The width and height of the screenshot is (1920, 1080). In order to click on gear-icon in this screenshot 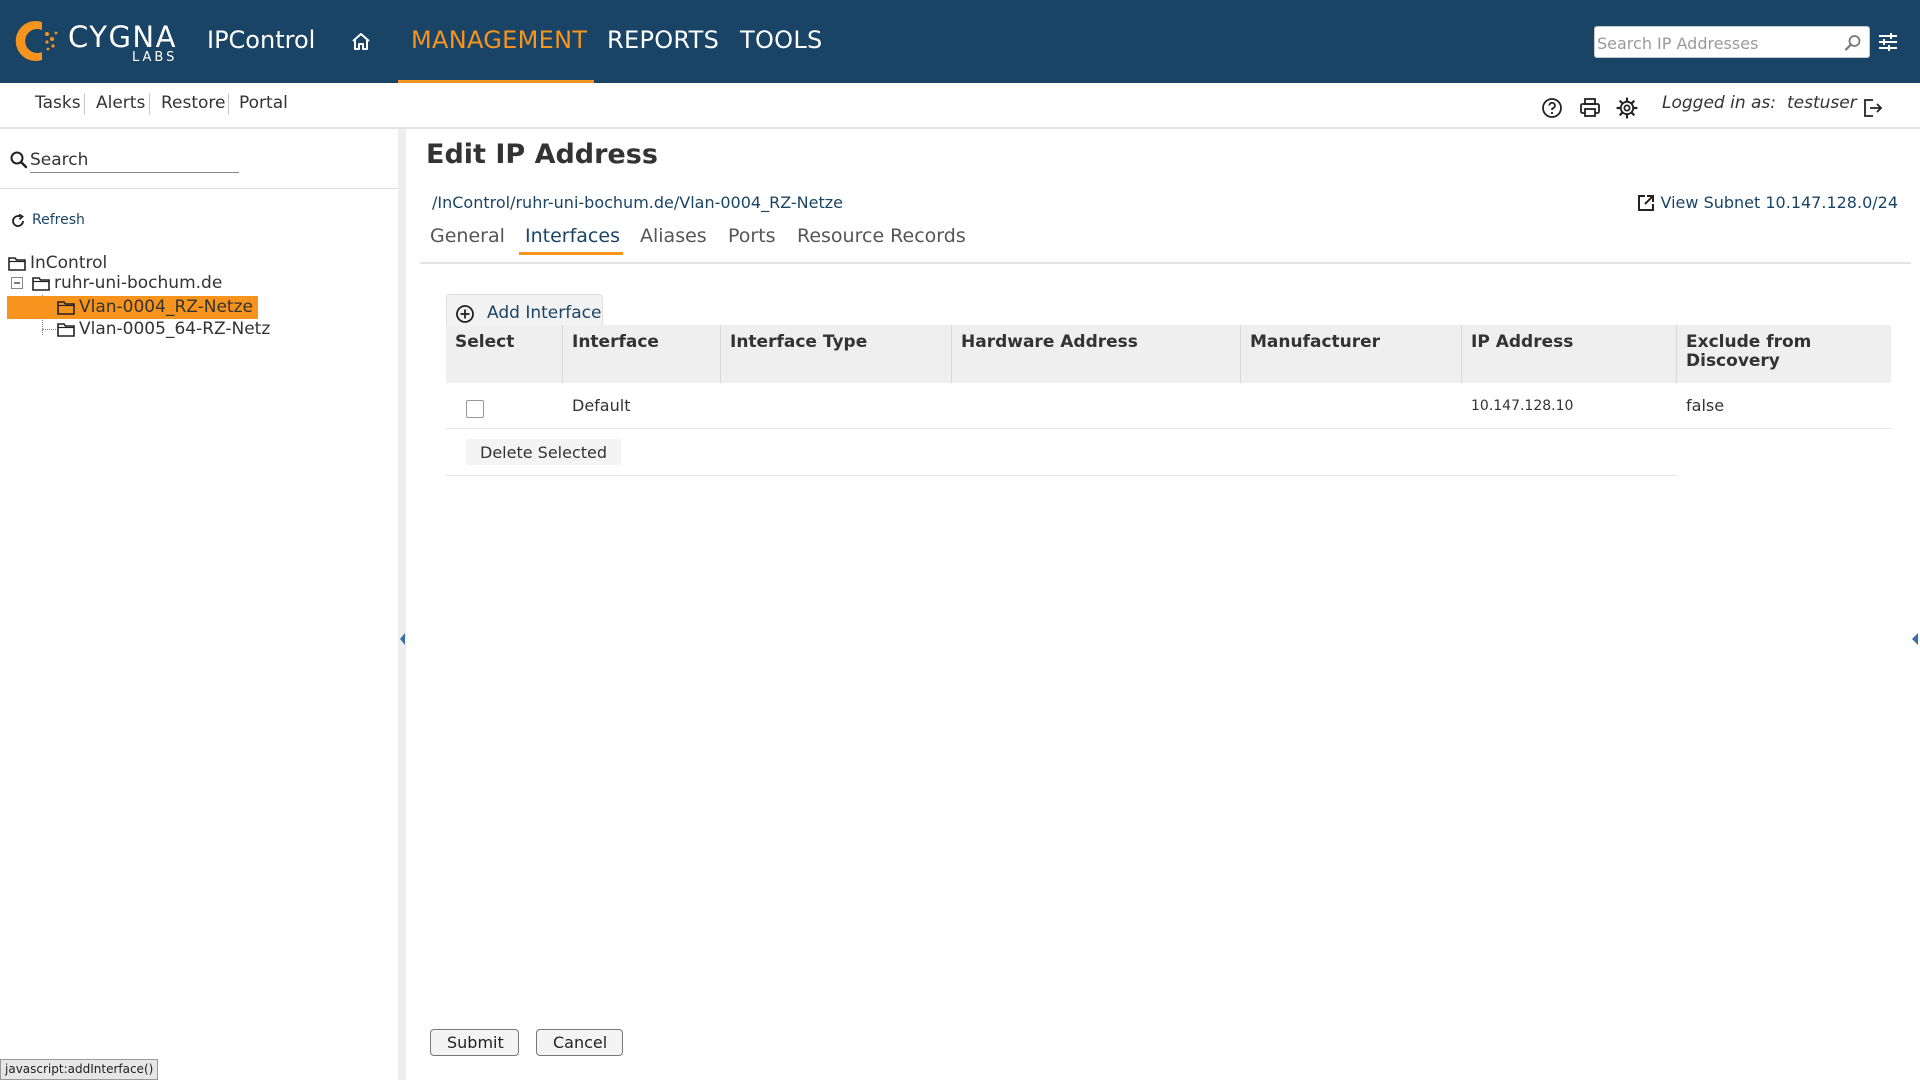, I will do `click(1627, 108)`.